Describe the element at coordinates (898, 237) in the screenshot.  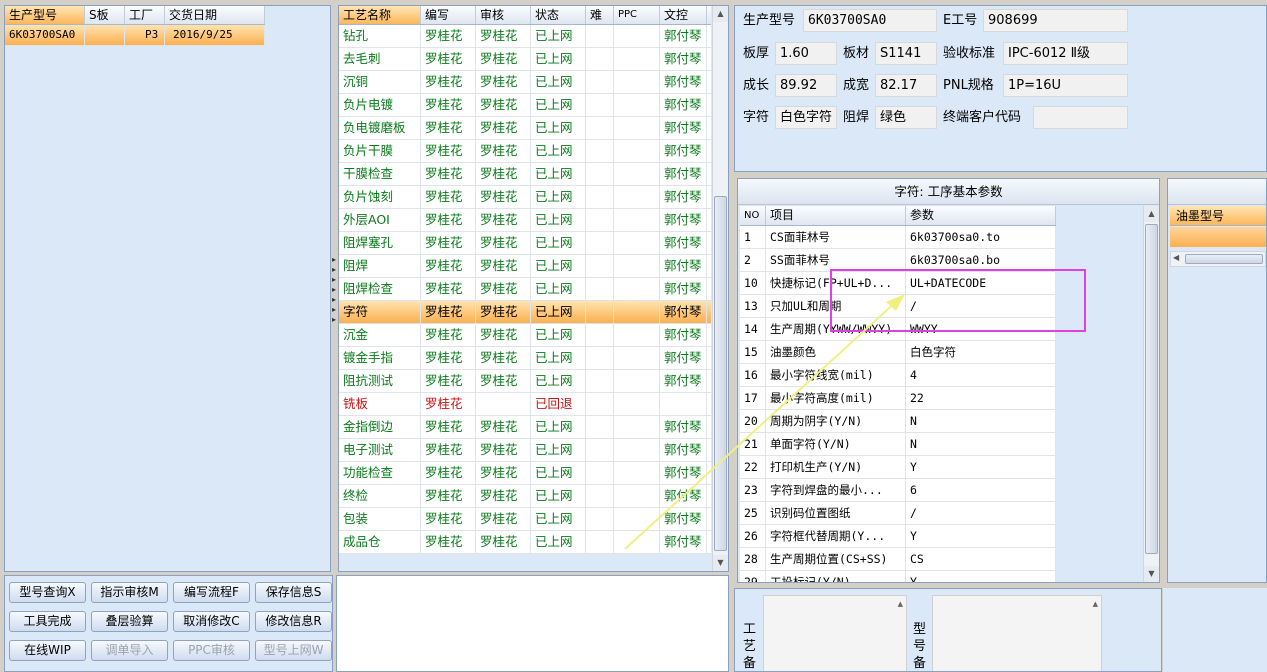
I see `table-row: 1 CS面菲林号 6k03700sa0.to` at that location.